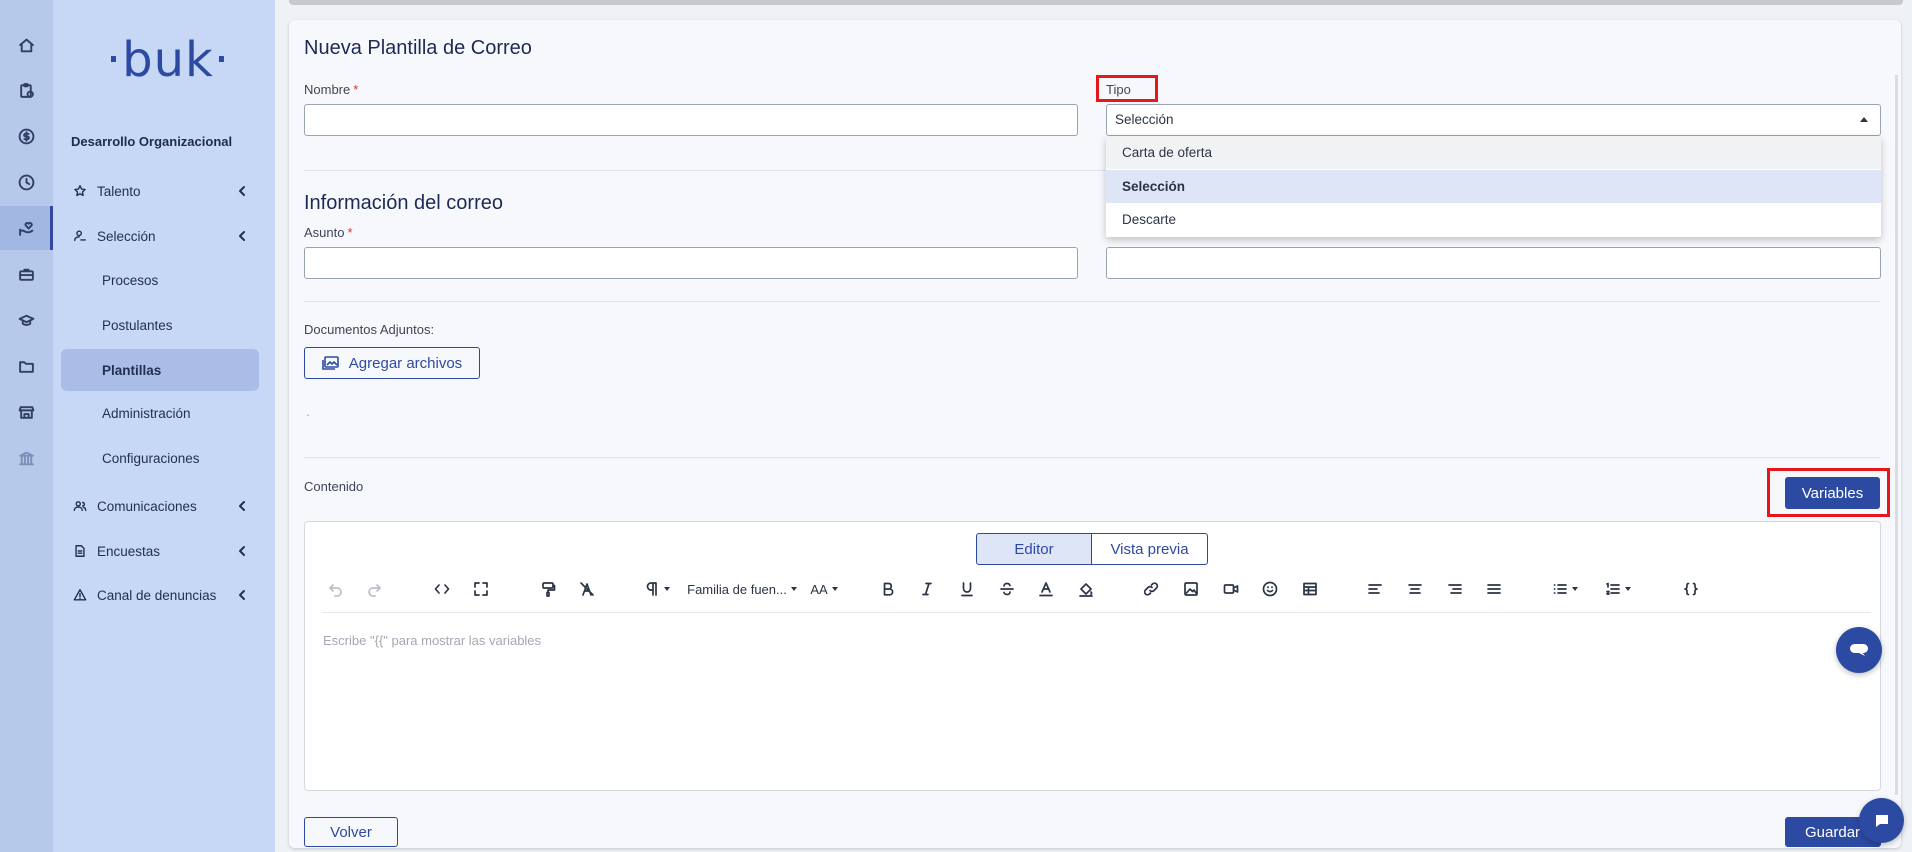  I want to click on buk-logo: ·buk·, so click(167, 60).